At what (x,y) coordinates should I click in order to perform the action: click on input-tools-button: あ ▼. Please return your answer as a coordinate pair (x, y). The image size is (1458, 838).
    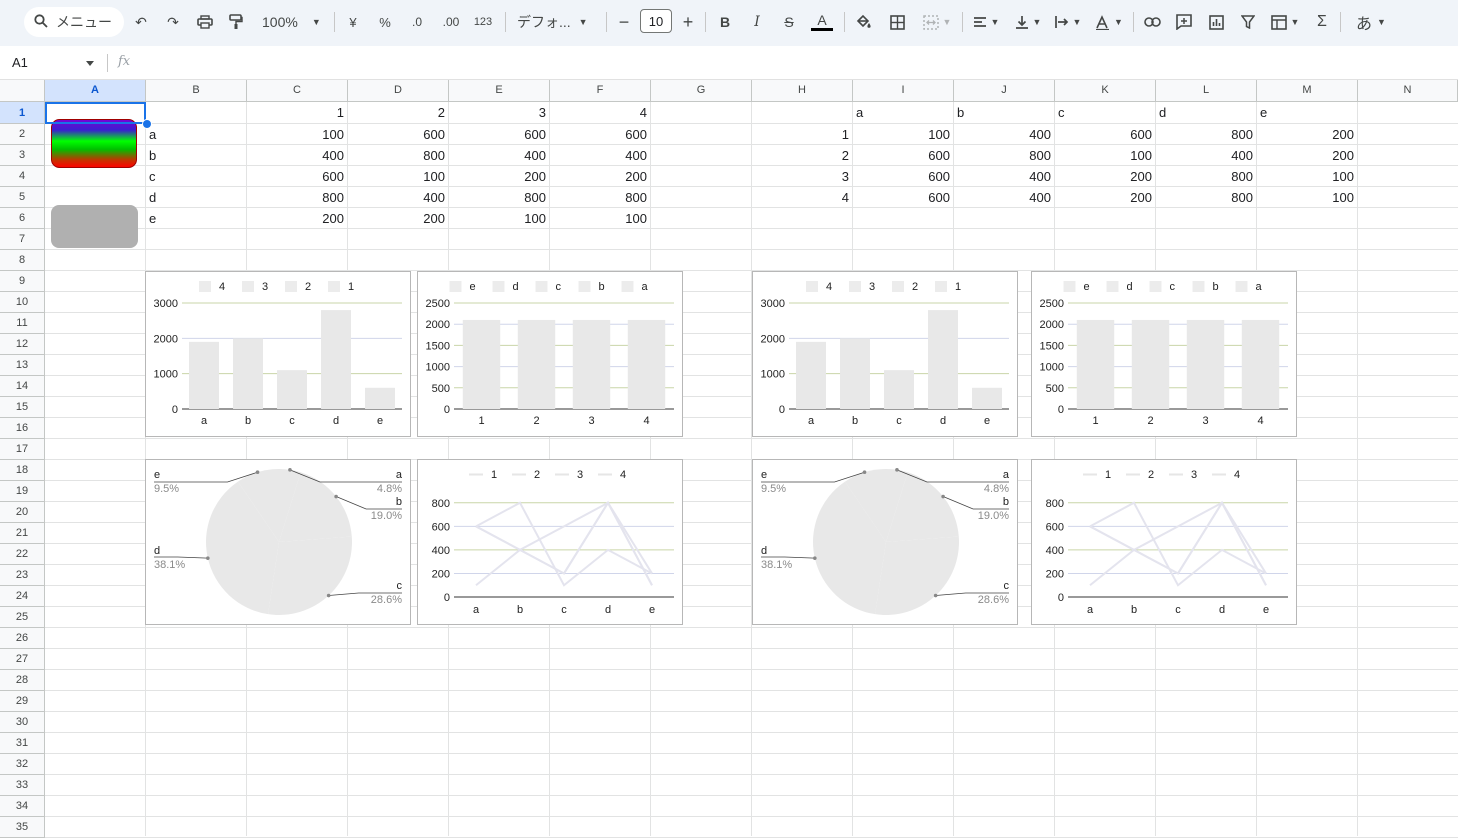
    Looking at the image, I should click on (1371, 22).